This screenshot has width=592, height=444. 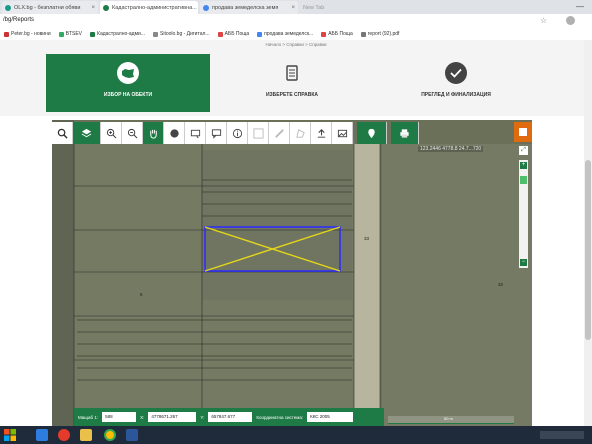 I want to click on breadcrumb: Начало > Справки > Справки, so click(x=296, y=45).